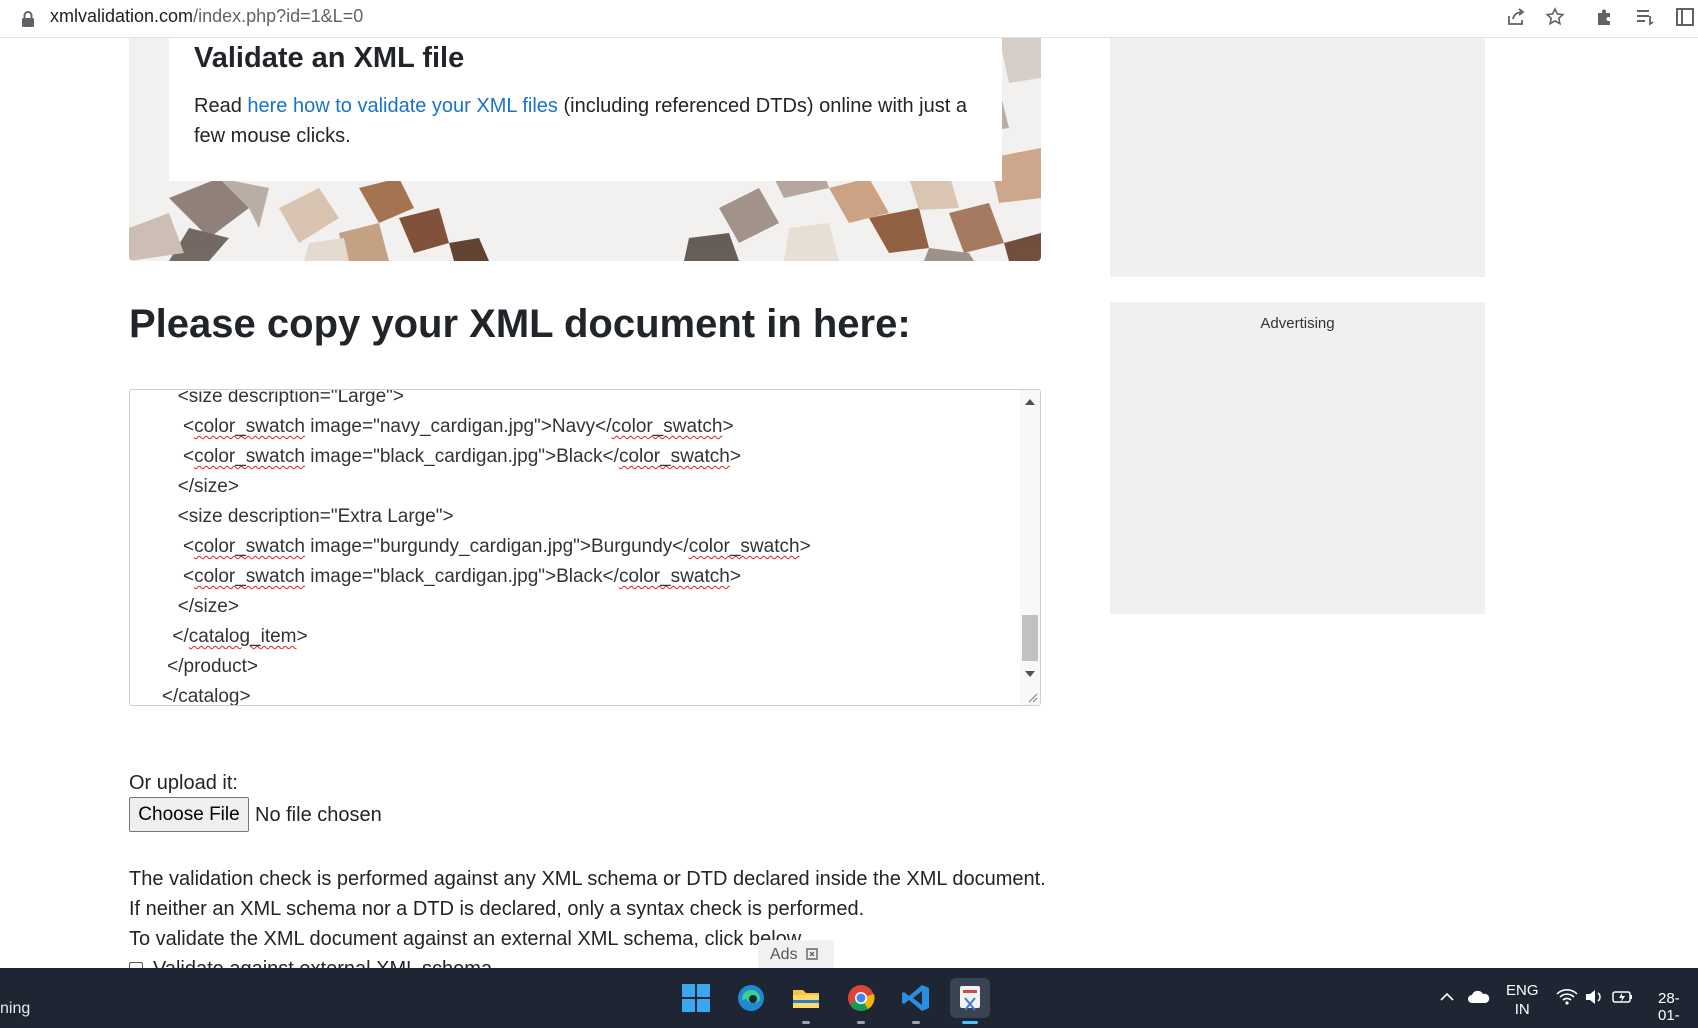 The height and width of the screenshot is (1028, 1698). What do you see at coordinates (520, 324) in the screenshot?
I see `page-title: Please copy your XML document in here:` at bounding box center [520, 324].